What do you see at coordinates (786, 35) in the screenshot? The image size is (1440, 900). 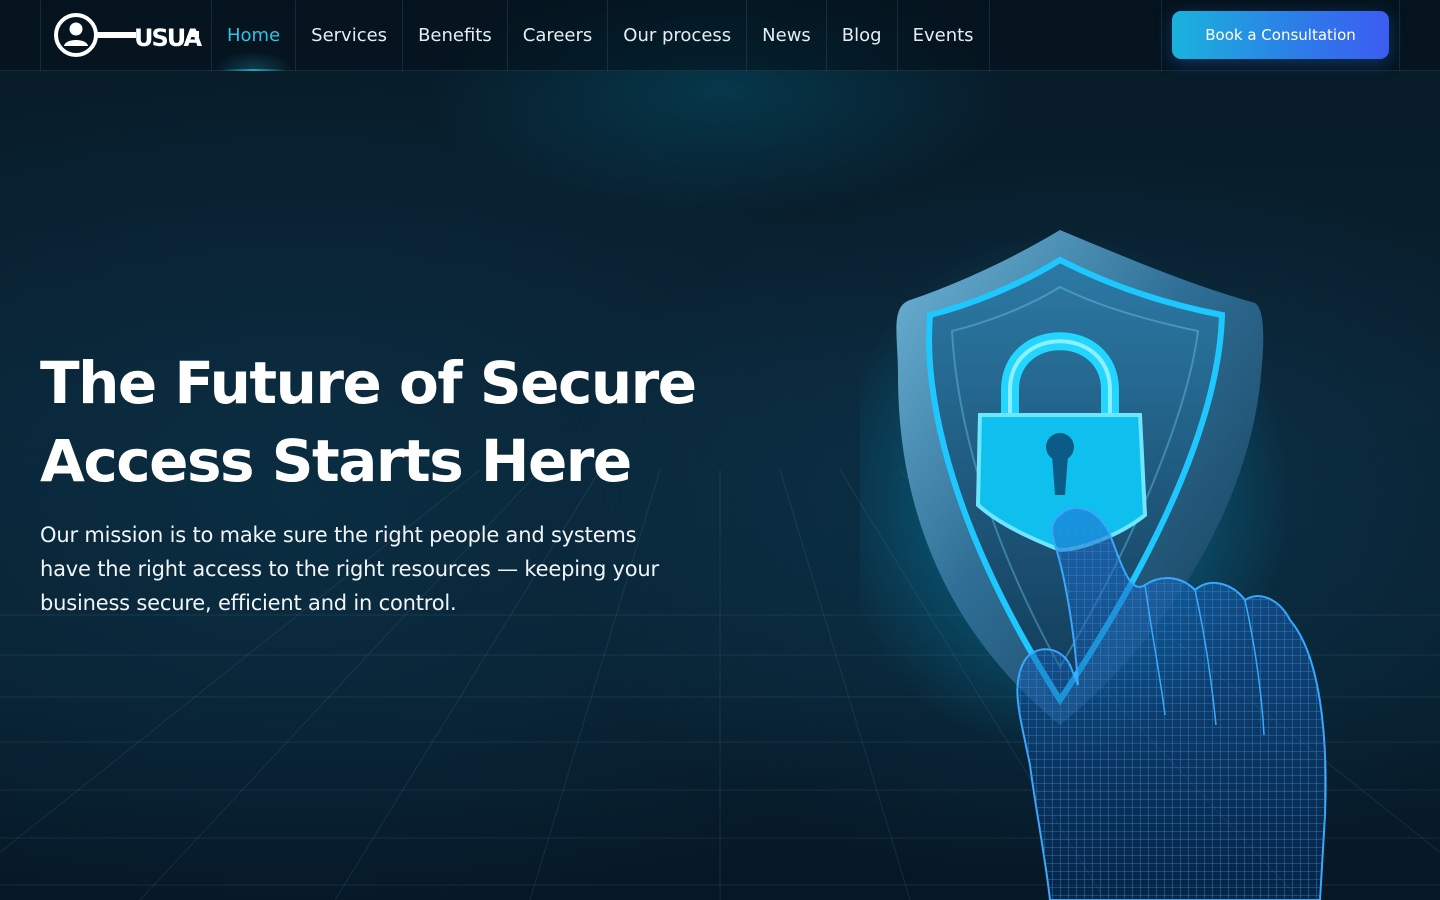 I see `nav-item-news: News` at bounding box center [786, 35].